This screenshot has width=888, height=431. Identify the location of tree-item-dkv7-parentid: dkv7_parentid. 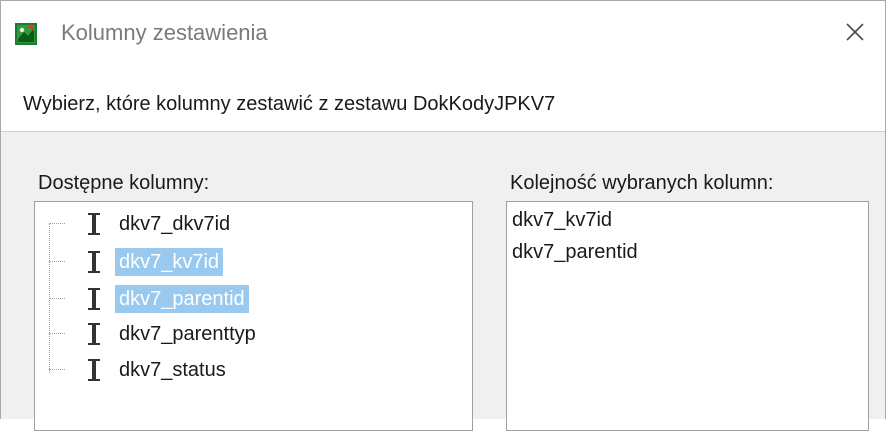
(179, 299).